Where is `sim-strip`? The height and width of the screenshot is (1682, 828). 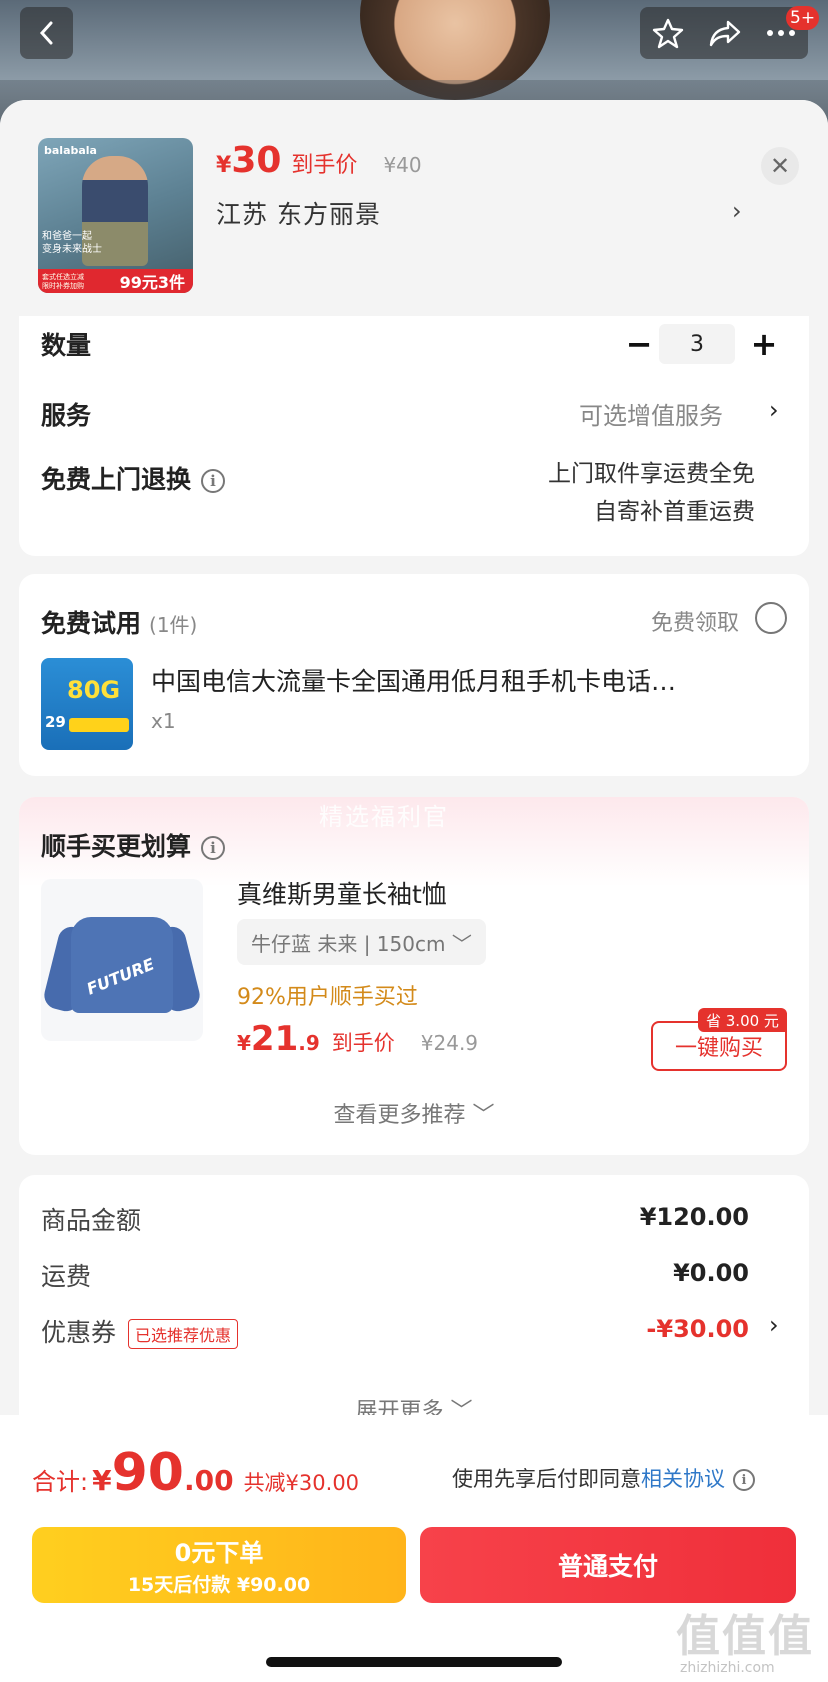 sim-strip is located at coordinates (99, 725).